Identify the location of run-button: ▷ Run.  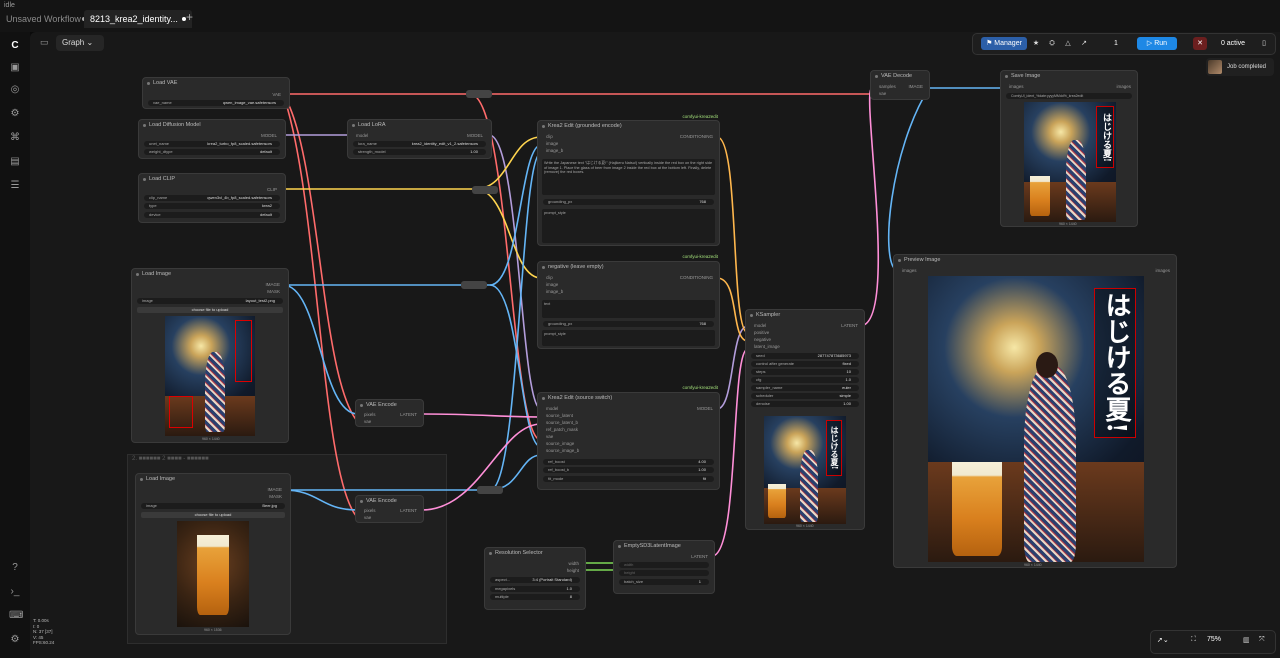
(1157, 43).